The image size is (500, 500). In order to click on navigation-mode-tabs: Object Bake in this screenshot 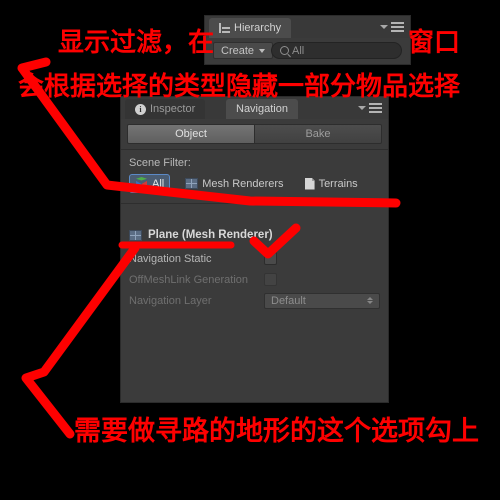, I will do `click(254, 134)`.